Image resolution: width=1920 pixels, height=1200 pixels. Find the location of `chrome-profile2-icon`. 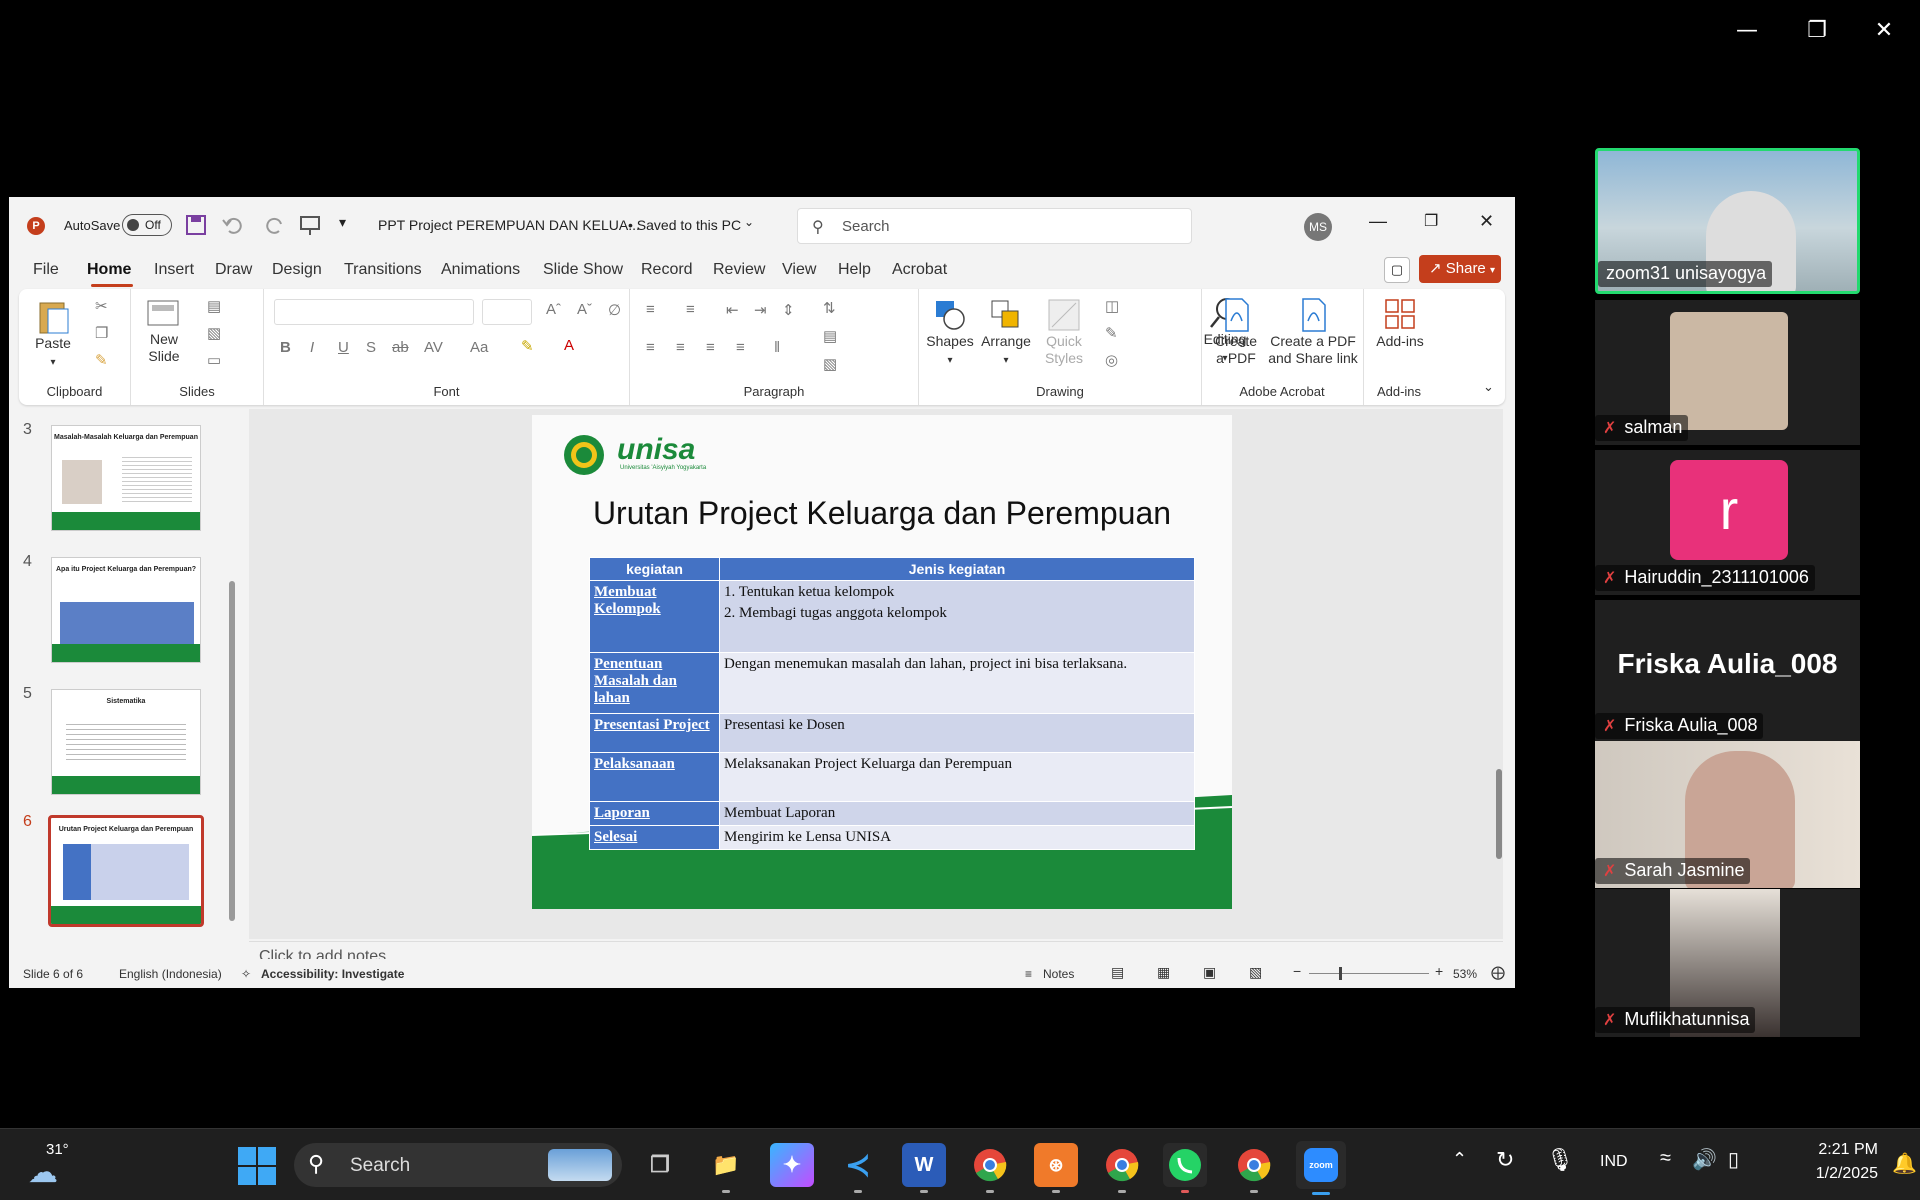

chrome-profile2-icon is located at coordinates (1254, 1168).